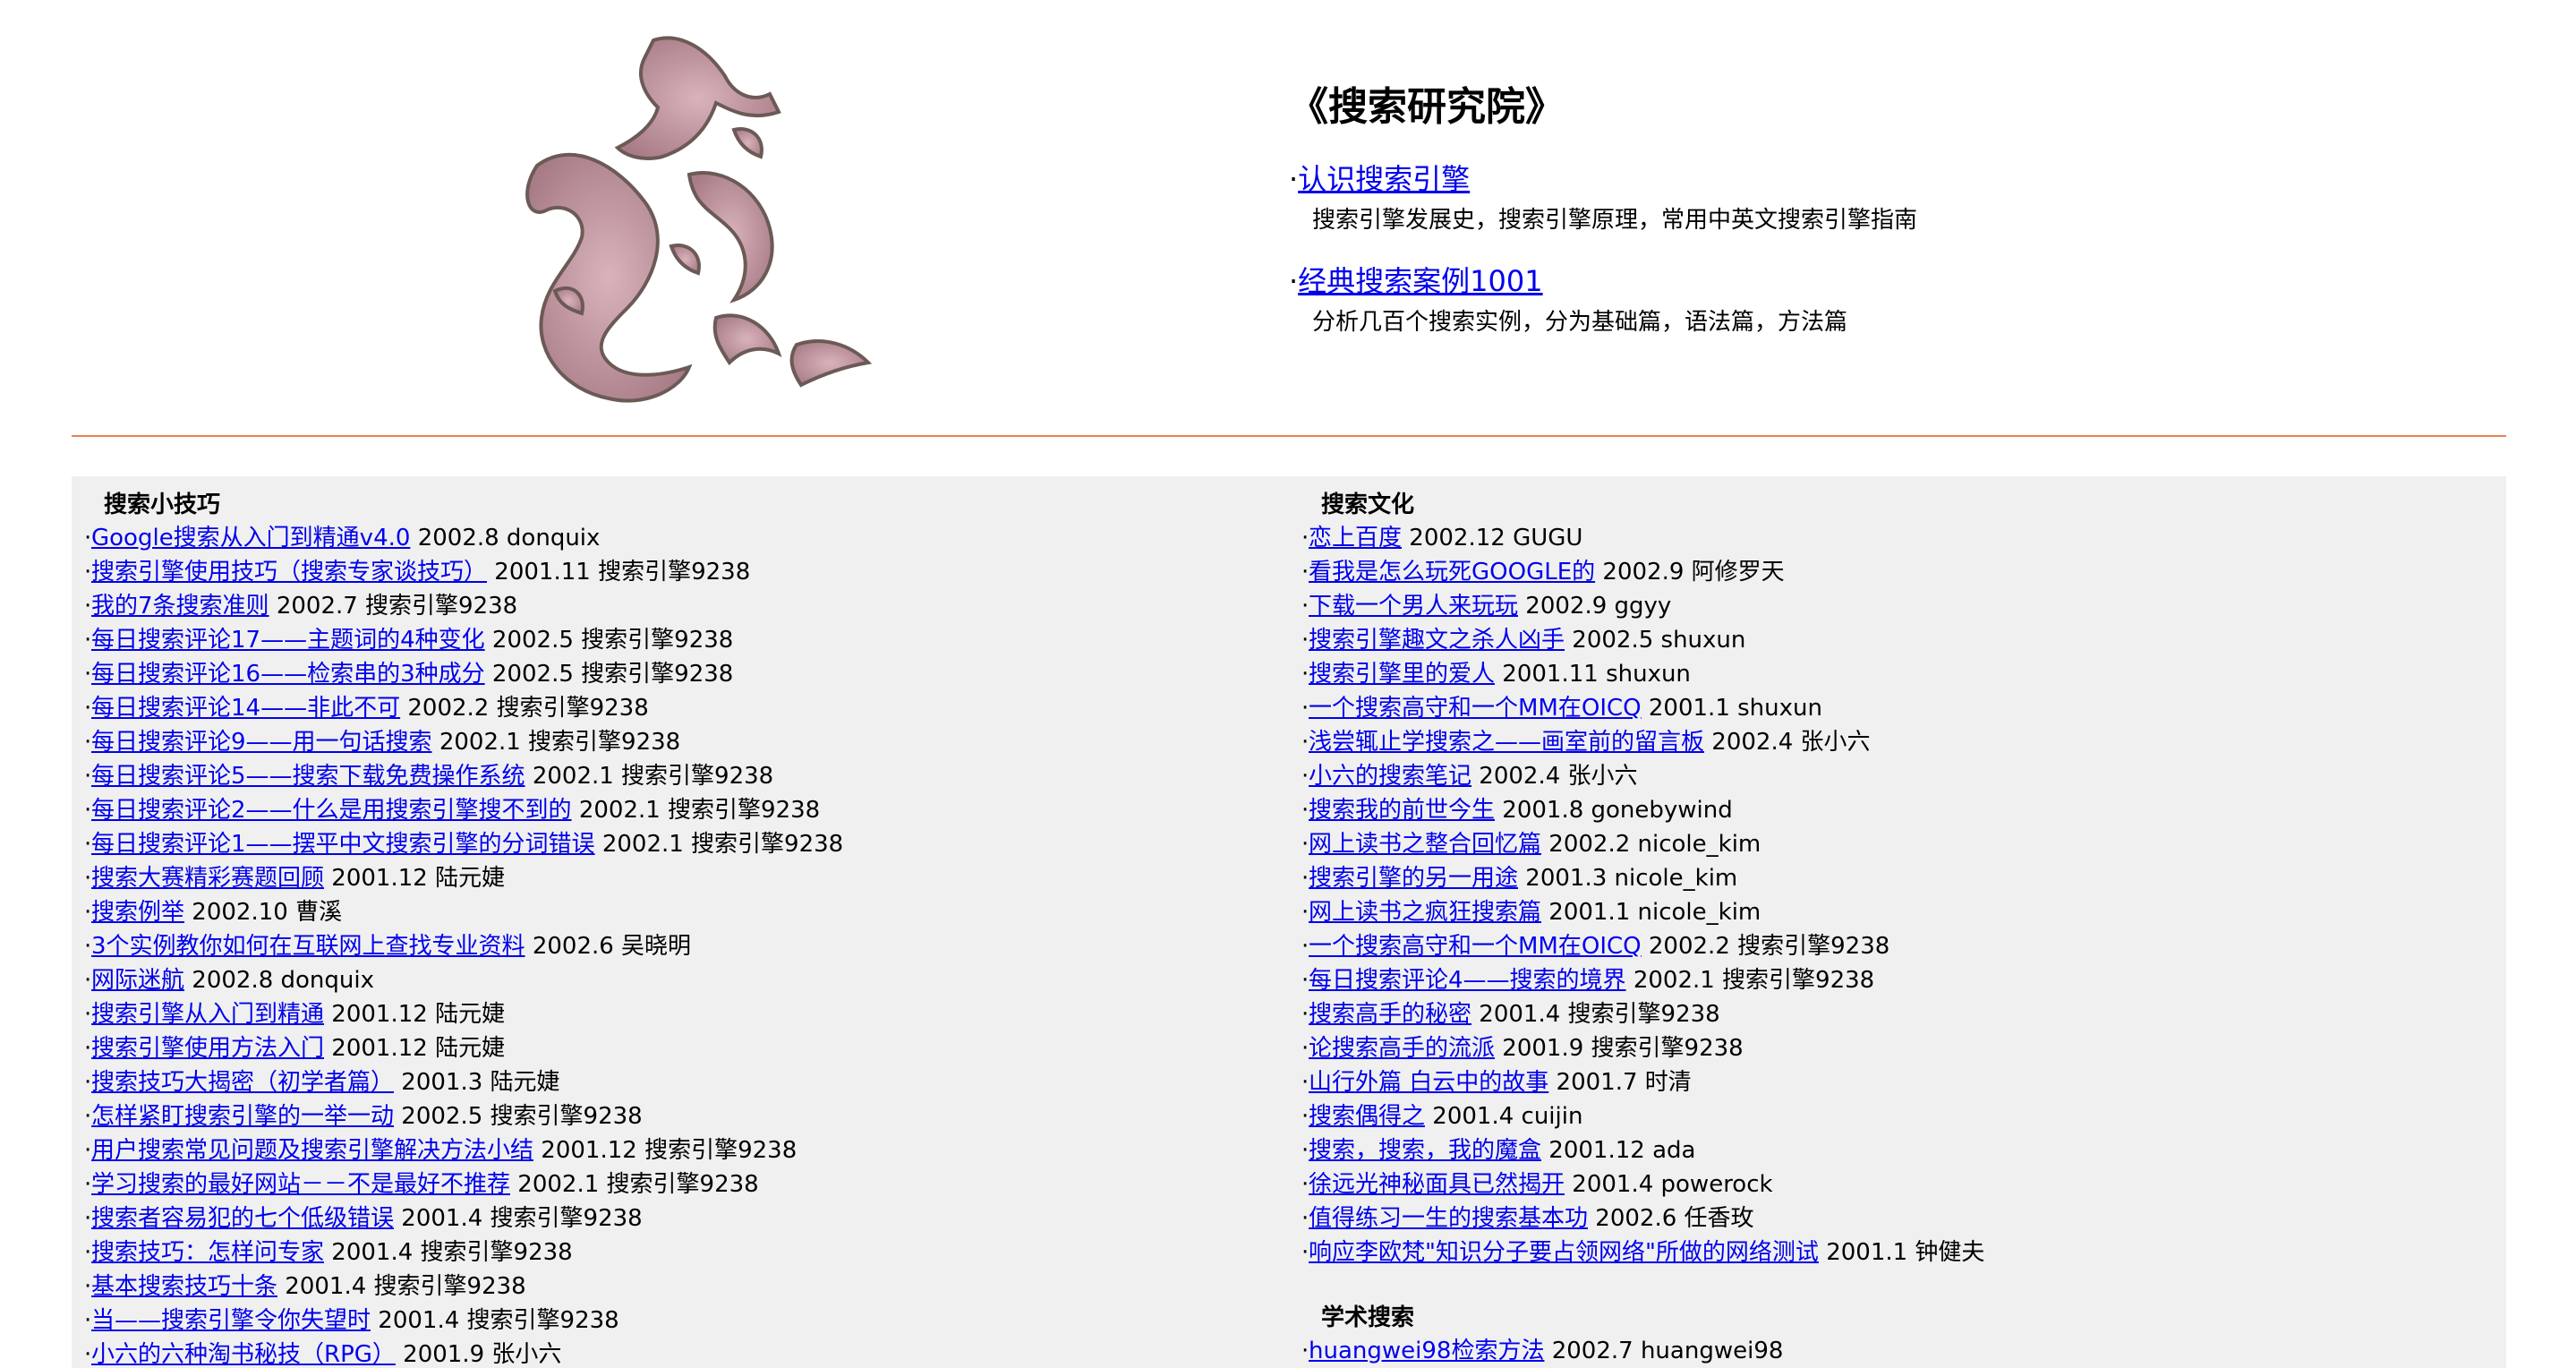  What do you see at coordinates (288, 640) in the screenshot?
I see `article-link: 每日搜索评论17——主题词的4种变化` at bounding box center [288, 640].